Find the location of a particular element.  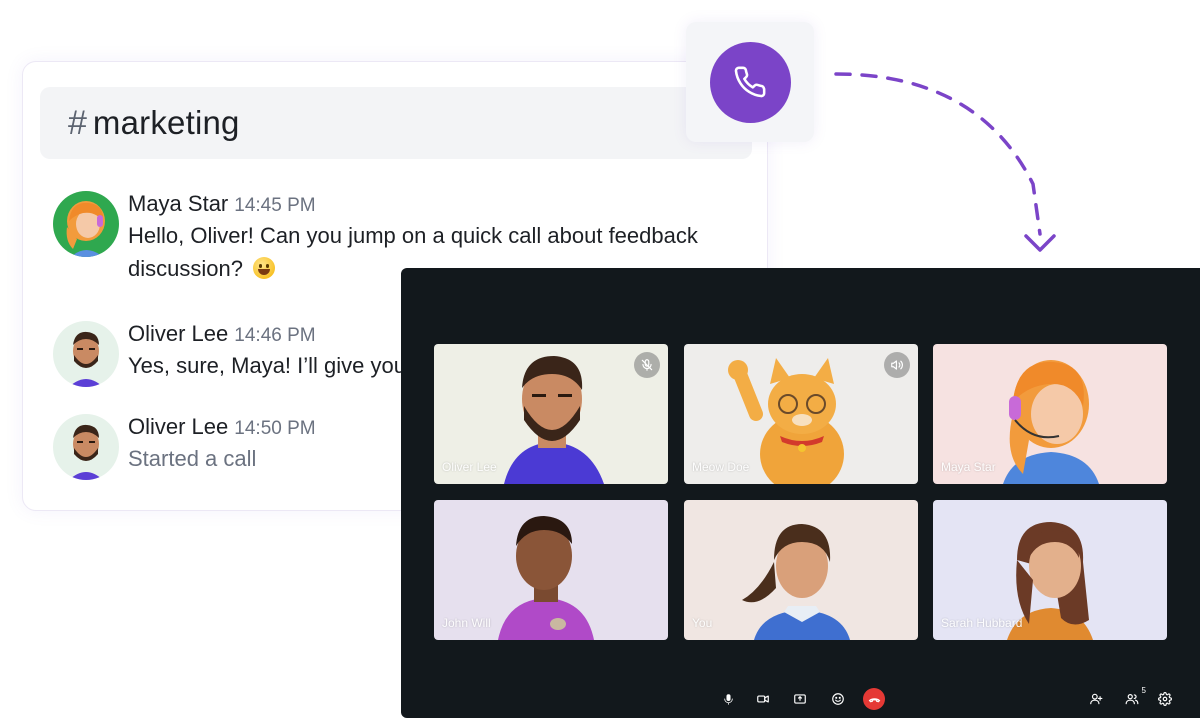

participant-name: Sarah Hubbard is located at coordinates (982, 623).